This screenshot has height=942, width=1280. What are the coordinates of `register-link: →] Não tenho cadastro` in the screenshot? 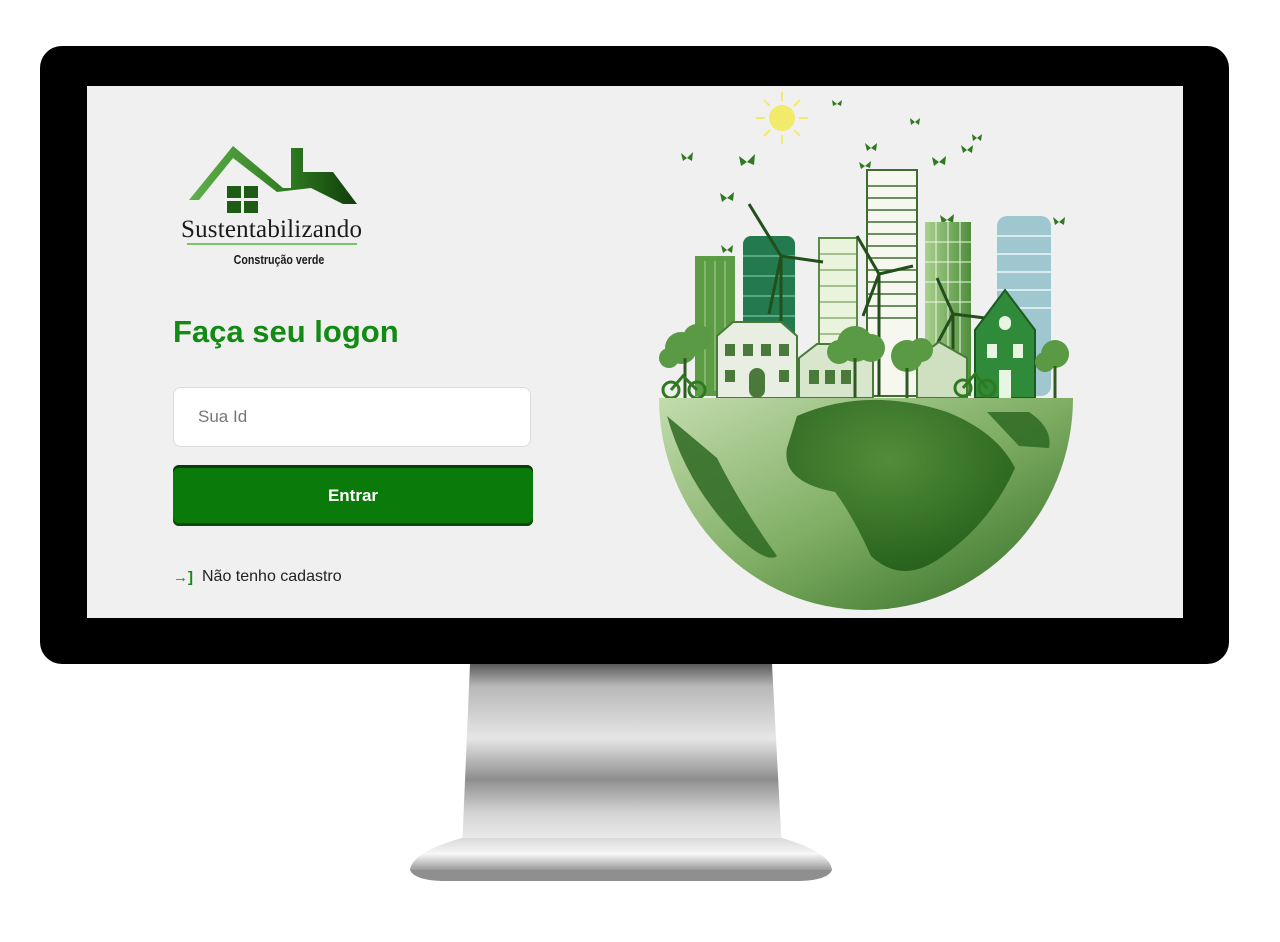 It's located at (257, 577).